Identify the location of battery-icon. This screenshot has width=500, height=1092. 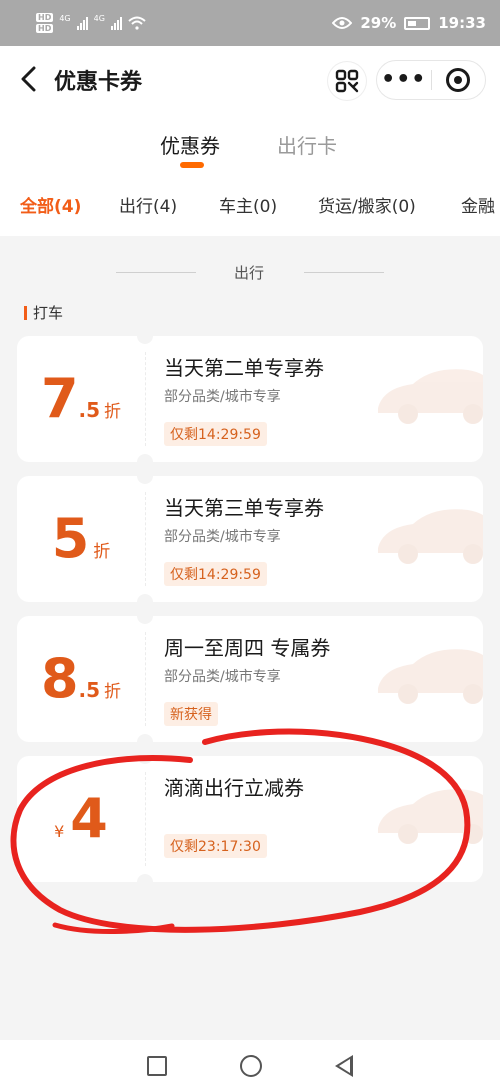
(417, 23).